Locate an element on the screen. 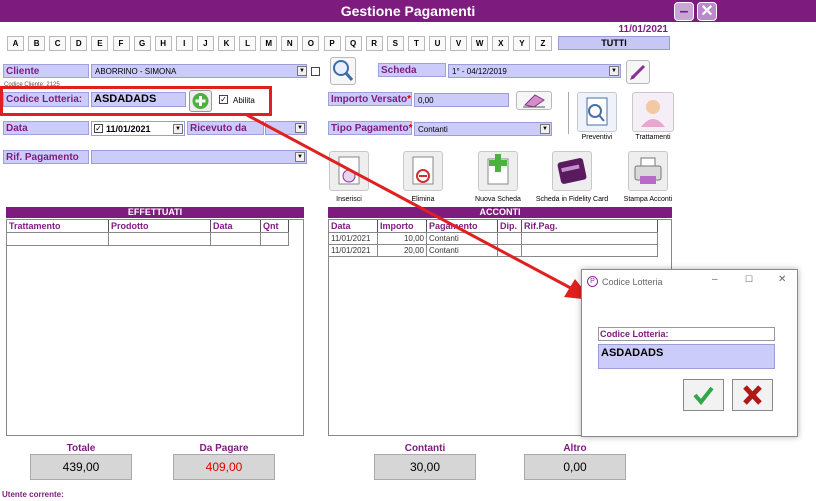 Image resolution: width=816 pixels, height=501 pixels. letter-button-p: P is located at coordinates (332, 43).